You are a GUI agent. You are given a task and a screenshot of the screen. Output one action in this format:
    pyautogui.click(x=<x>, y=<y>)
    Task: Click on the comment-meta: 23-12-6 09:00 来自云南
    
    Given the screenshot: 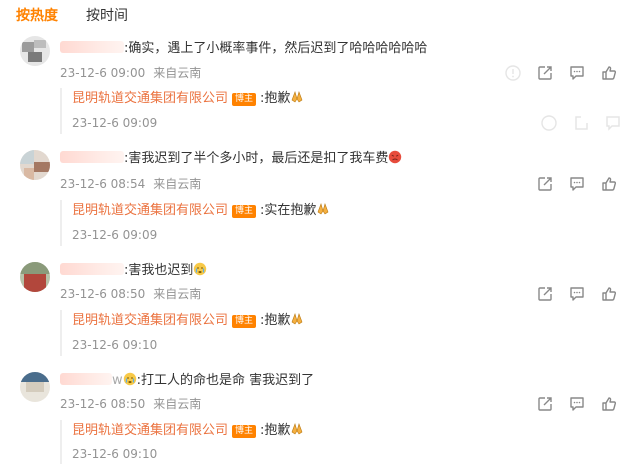 What is the action you would take?
    pyautogui.click(x=130, y=73)
    